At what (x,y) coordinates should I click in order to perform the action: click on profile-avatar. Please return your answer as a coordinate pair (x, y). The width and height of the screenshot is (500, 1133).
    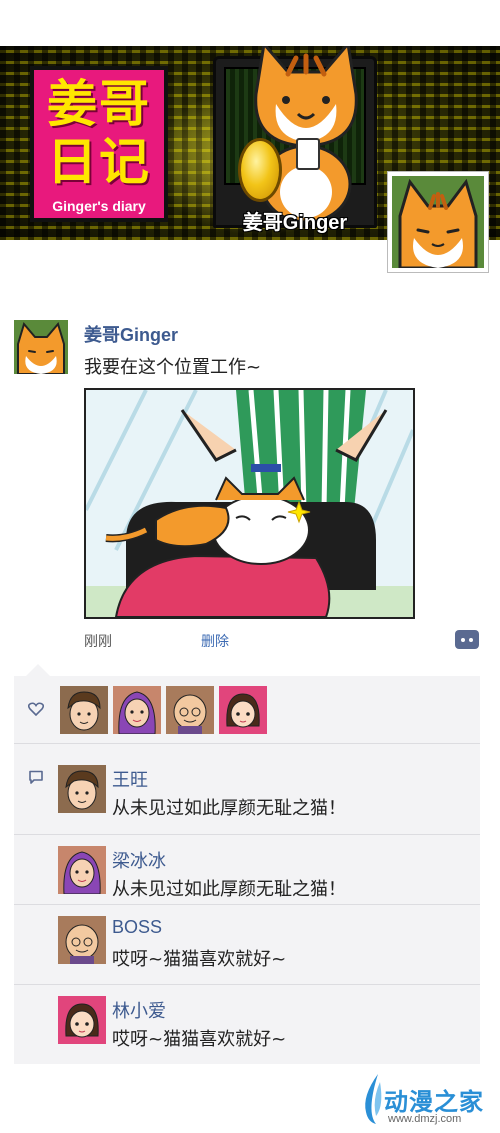
    Looking at the image, I should click on (438, 222).